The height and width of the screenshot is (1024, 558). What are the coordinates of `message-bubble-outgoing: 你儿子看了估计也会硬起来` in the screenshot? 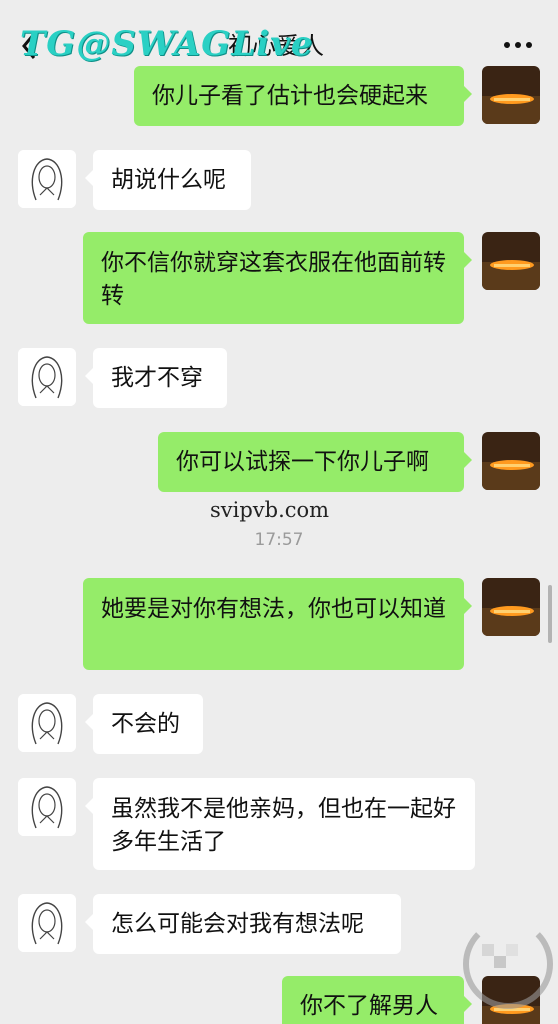 It's located at (303, 96).